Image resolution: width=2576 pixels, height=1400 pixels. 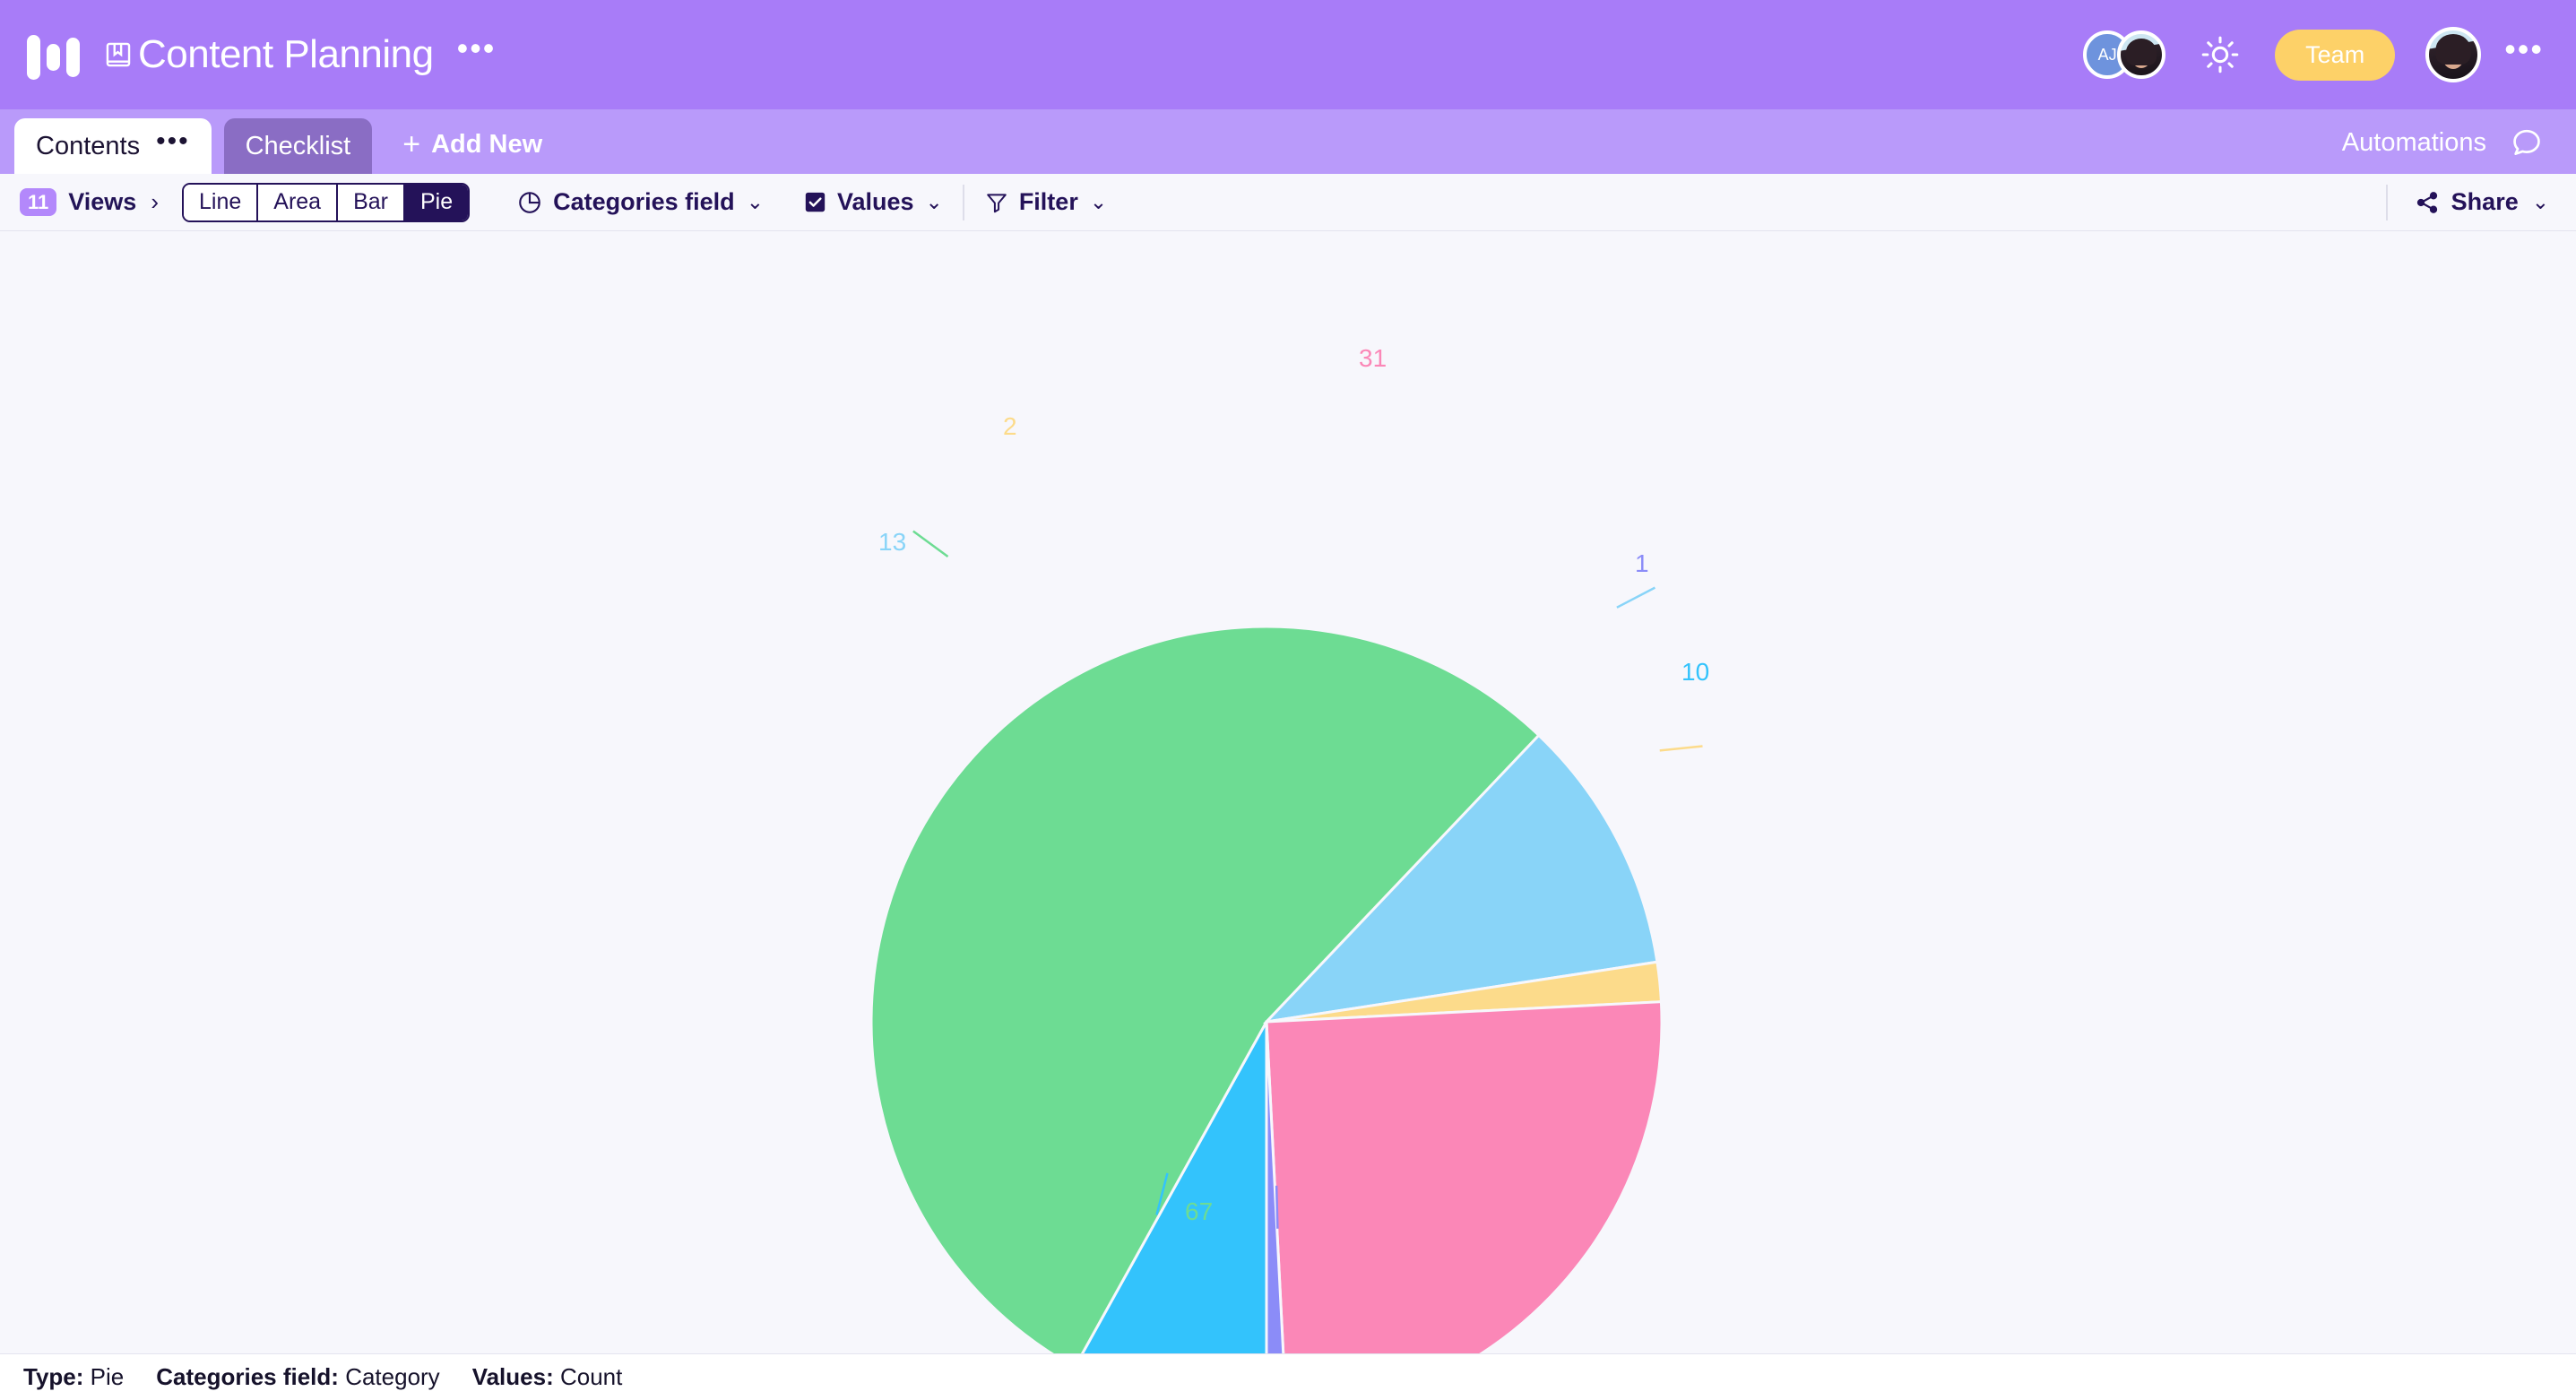 I want to click on status-categories-field: Categories field: Category, so click(x=297, y=1377).